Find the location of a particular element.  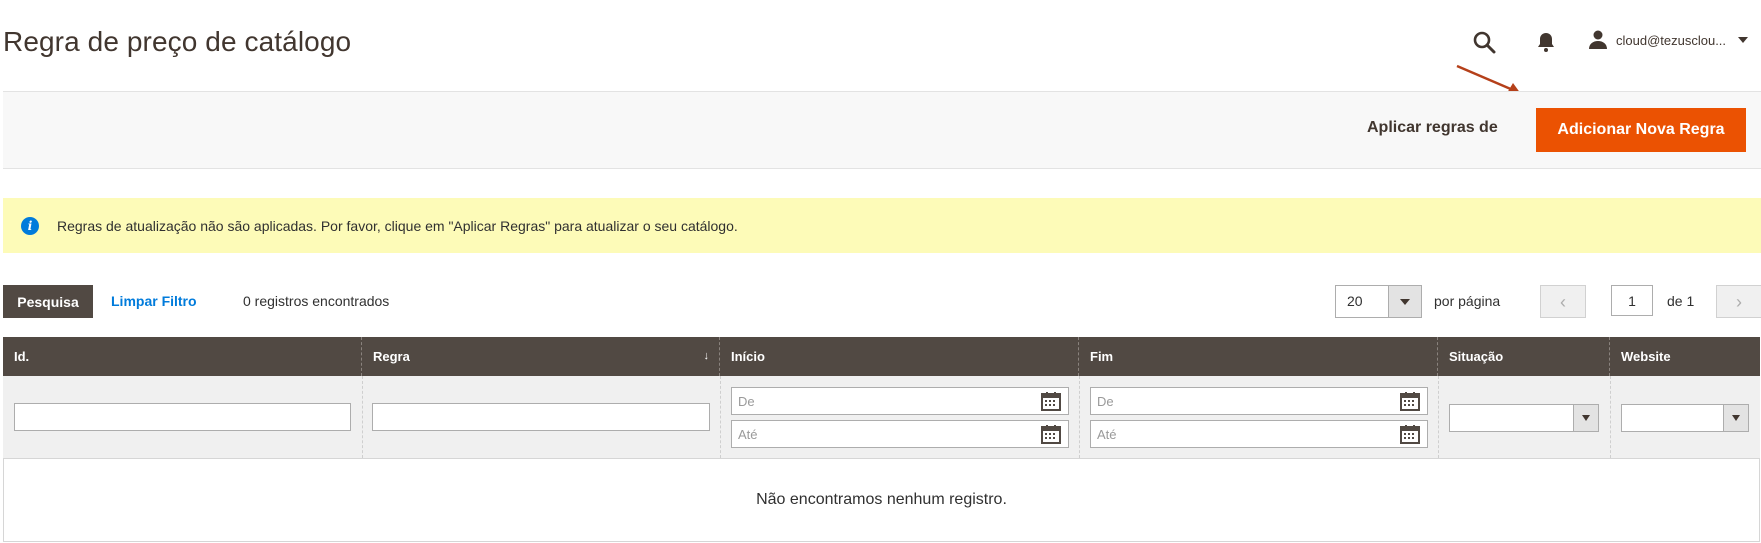

page-title: Regra de preço de catálogo is located at coordinates (177, 41).